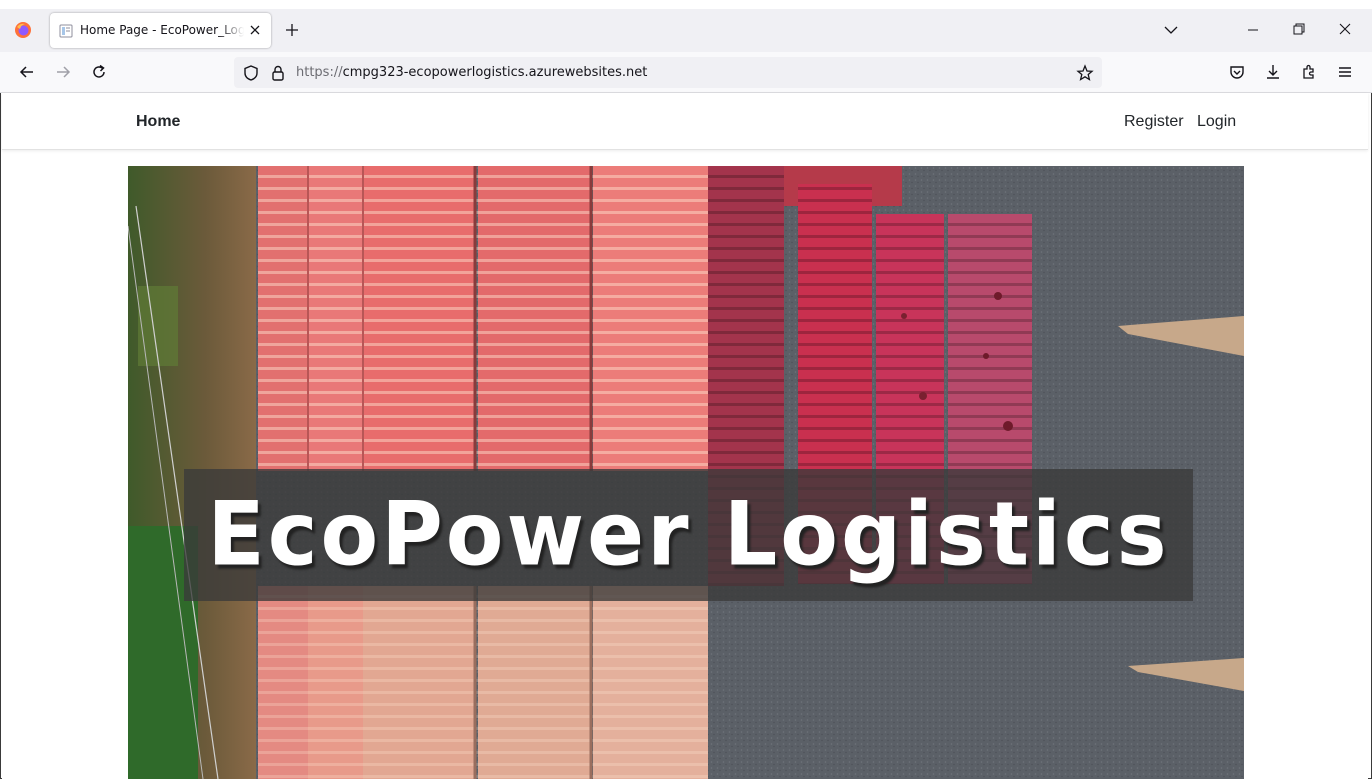 This screenshot has height=779, width=1372. I want to click on new-tab-plus-icon, so click(292, 30).